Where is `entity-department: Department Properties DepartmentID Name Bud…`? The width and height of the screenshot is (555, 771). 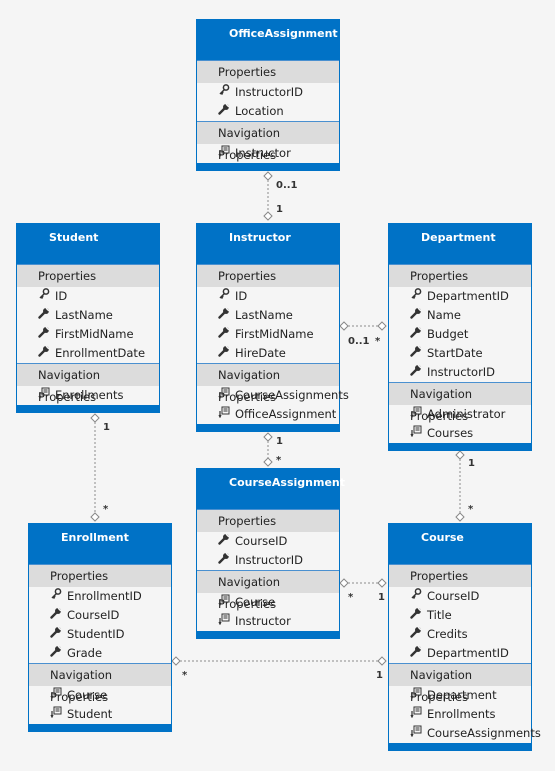 entity-department: Department Properties DepartmentID Name Bud… is located at coordinates (460, 337).